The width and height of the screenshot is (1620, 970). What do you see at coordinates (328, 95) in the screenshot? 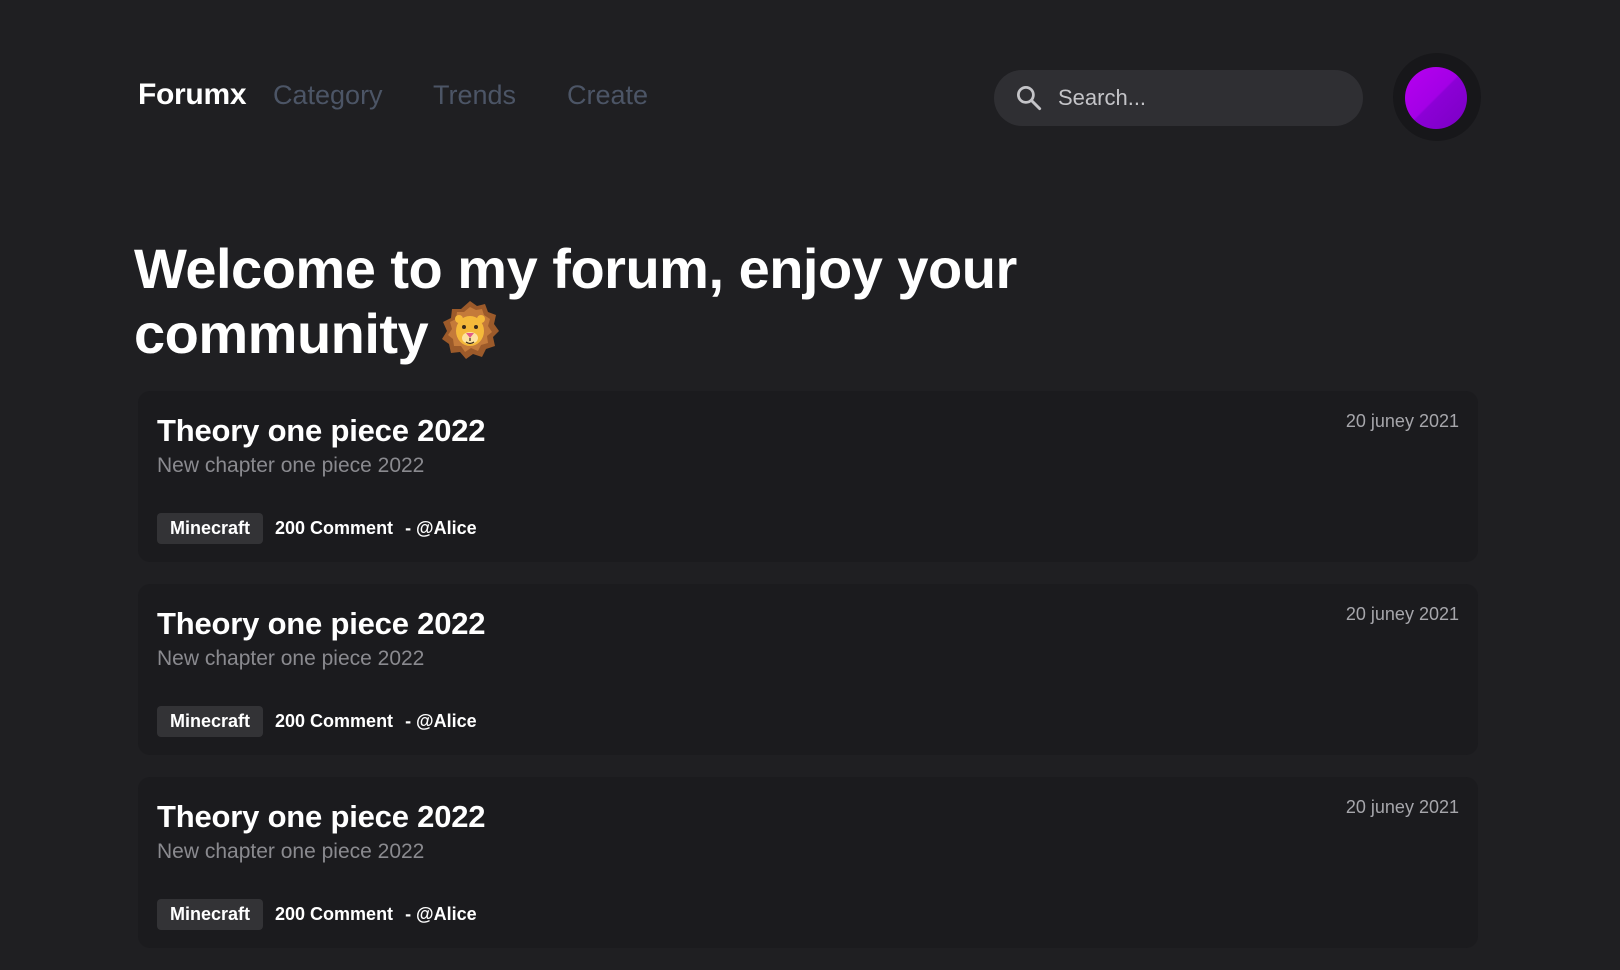
I see `nav-link-category: Category` at bounding box center [328, 95].